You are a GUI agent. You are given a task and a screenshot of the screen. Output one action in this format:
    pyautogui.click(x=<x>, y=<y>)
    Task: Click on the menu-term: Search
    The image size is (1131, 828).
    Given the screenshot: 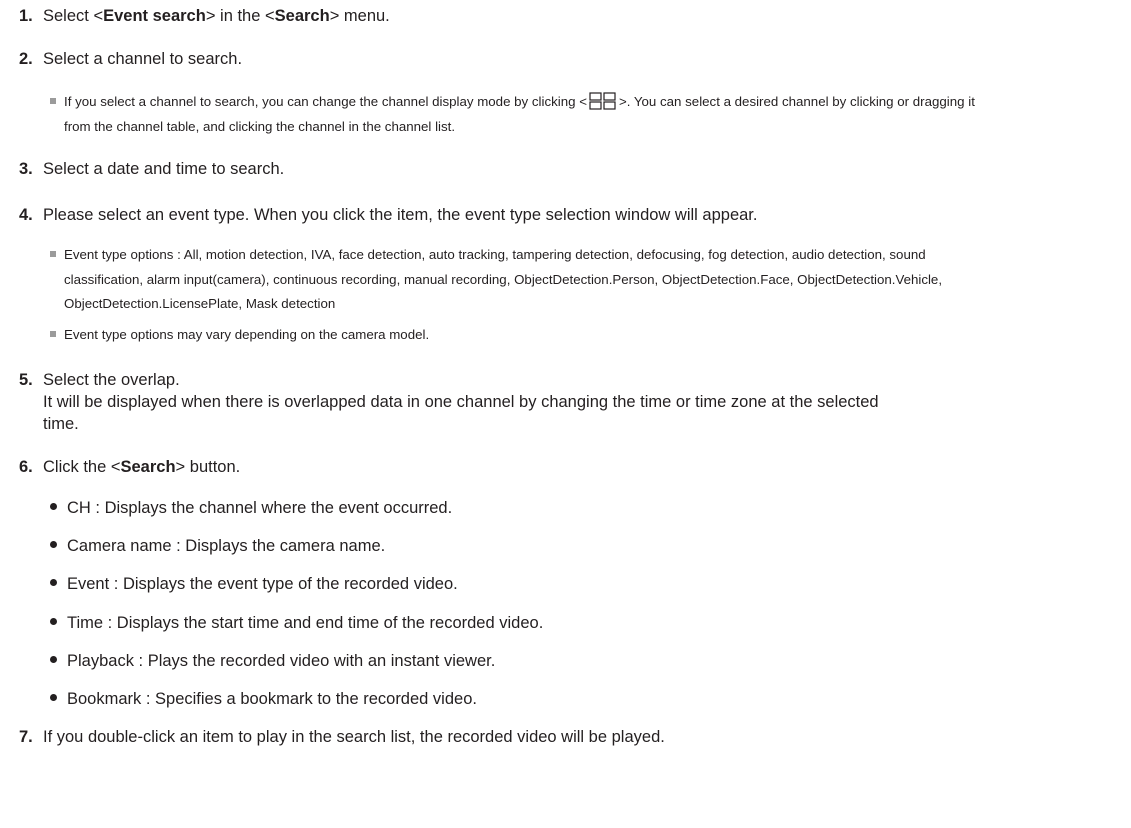 What is the action you would take?
    pyautogui.click(x=302, y=16)
    